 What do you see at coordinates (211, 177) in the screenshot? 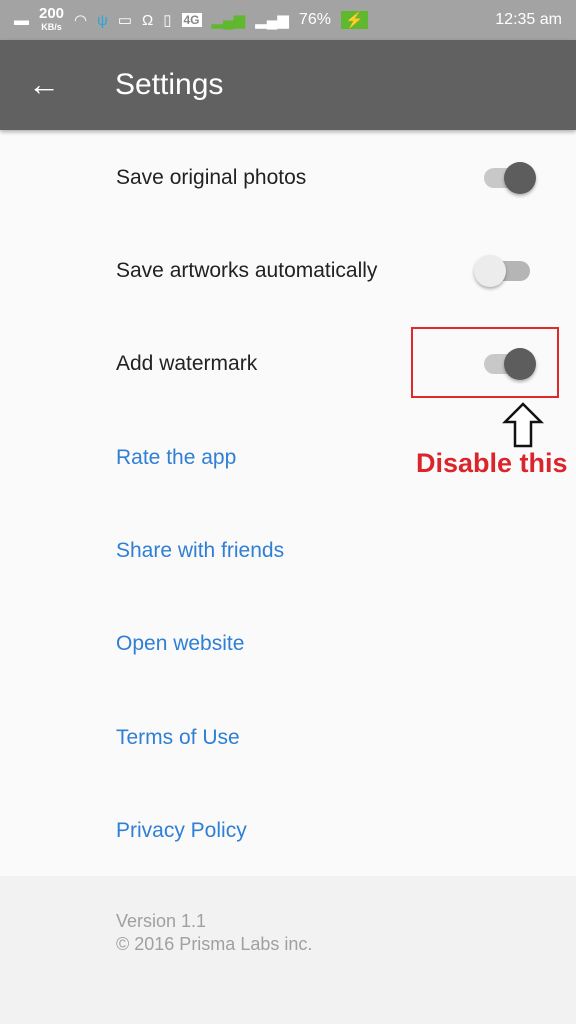
I see `setting-label: Save original photos` at bounding box center [211, 177].